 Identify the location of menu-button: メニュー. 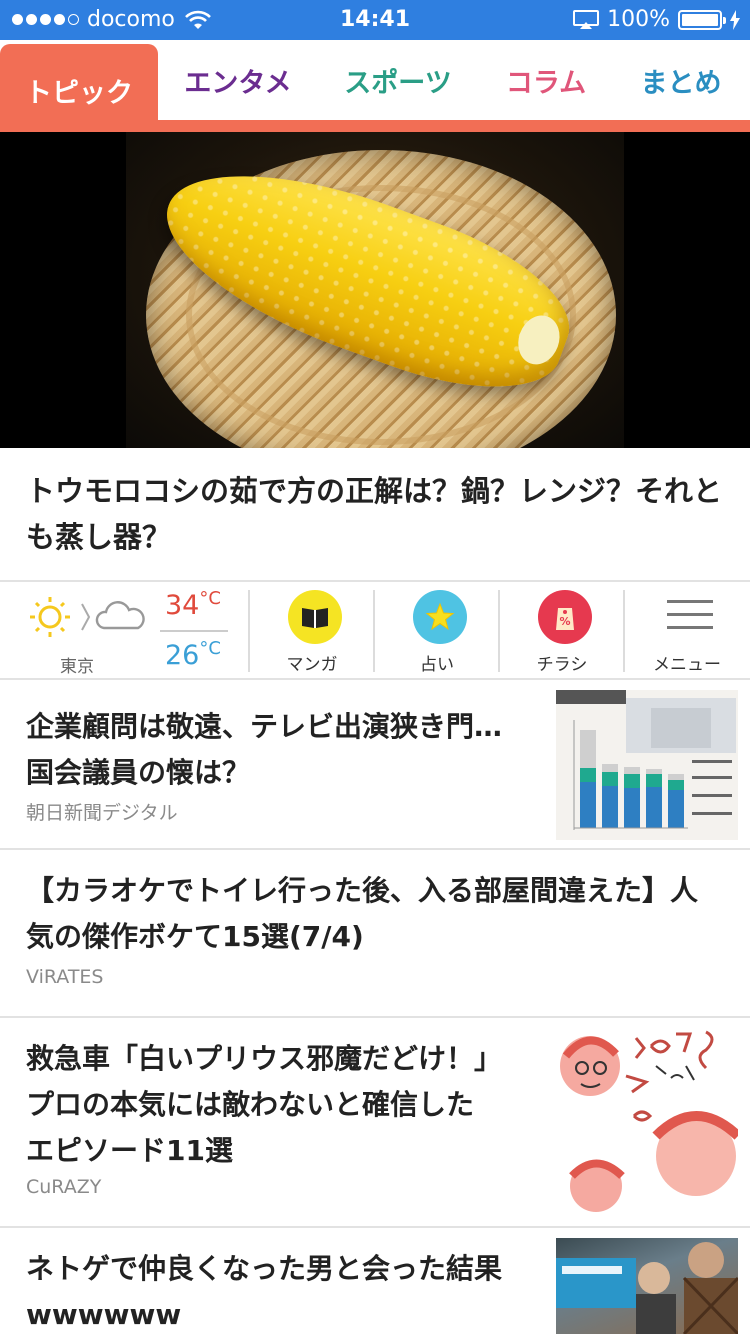
(687, 631).